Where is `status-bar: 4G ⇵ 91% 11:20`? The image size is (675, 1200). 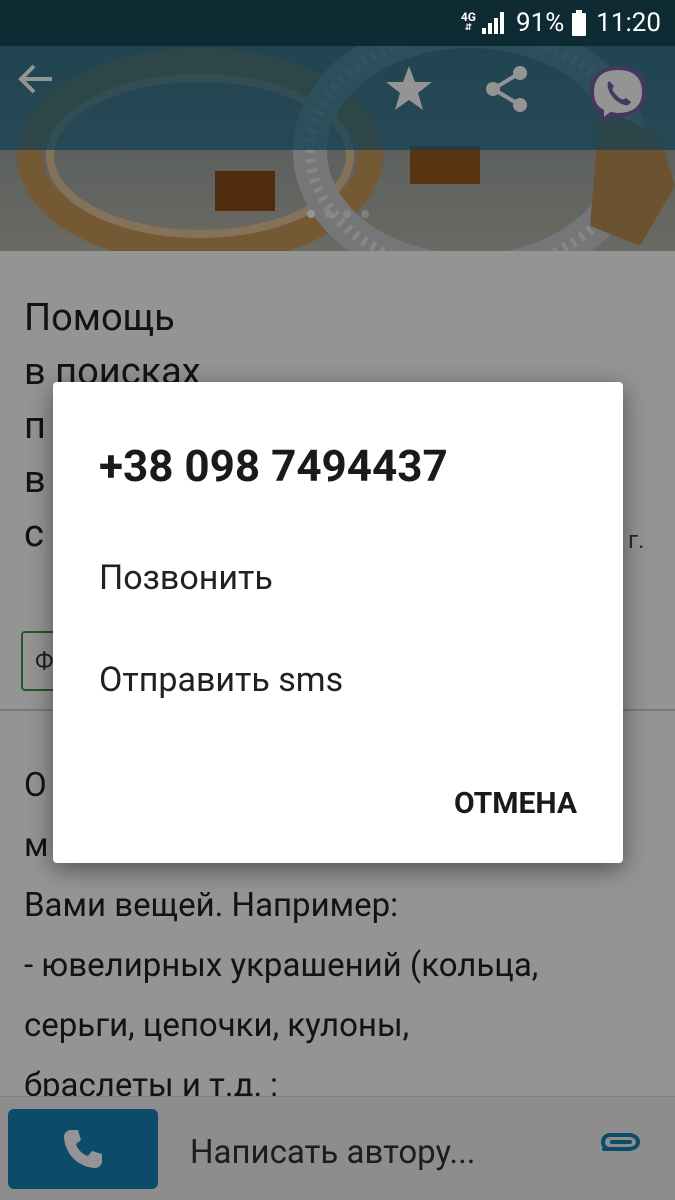
status-bar: 4G ⇵ 91% 11:20 is located at coordinates (337, 23).